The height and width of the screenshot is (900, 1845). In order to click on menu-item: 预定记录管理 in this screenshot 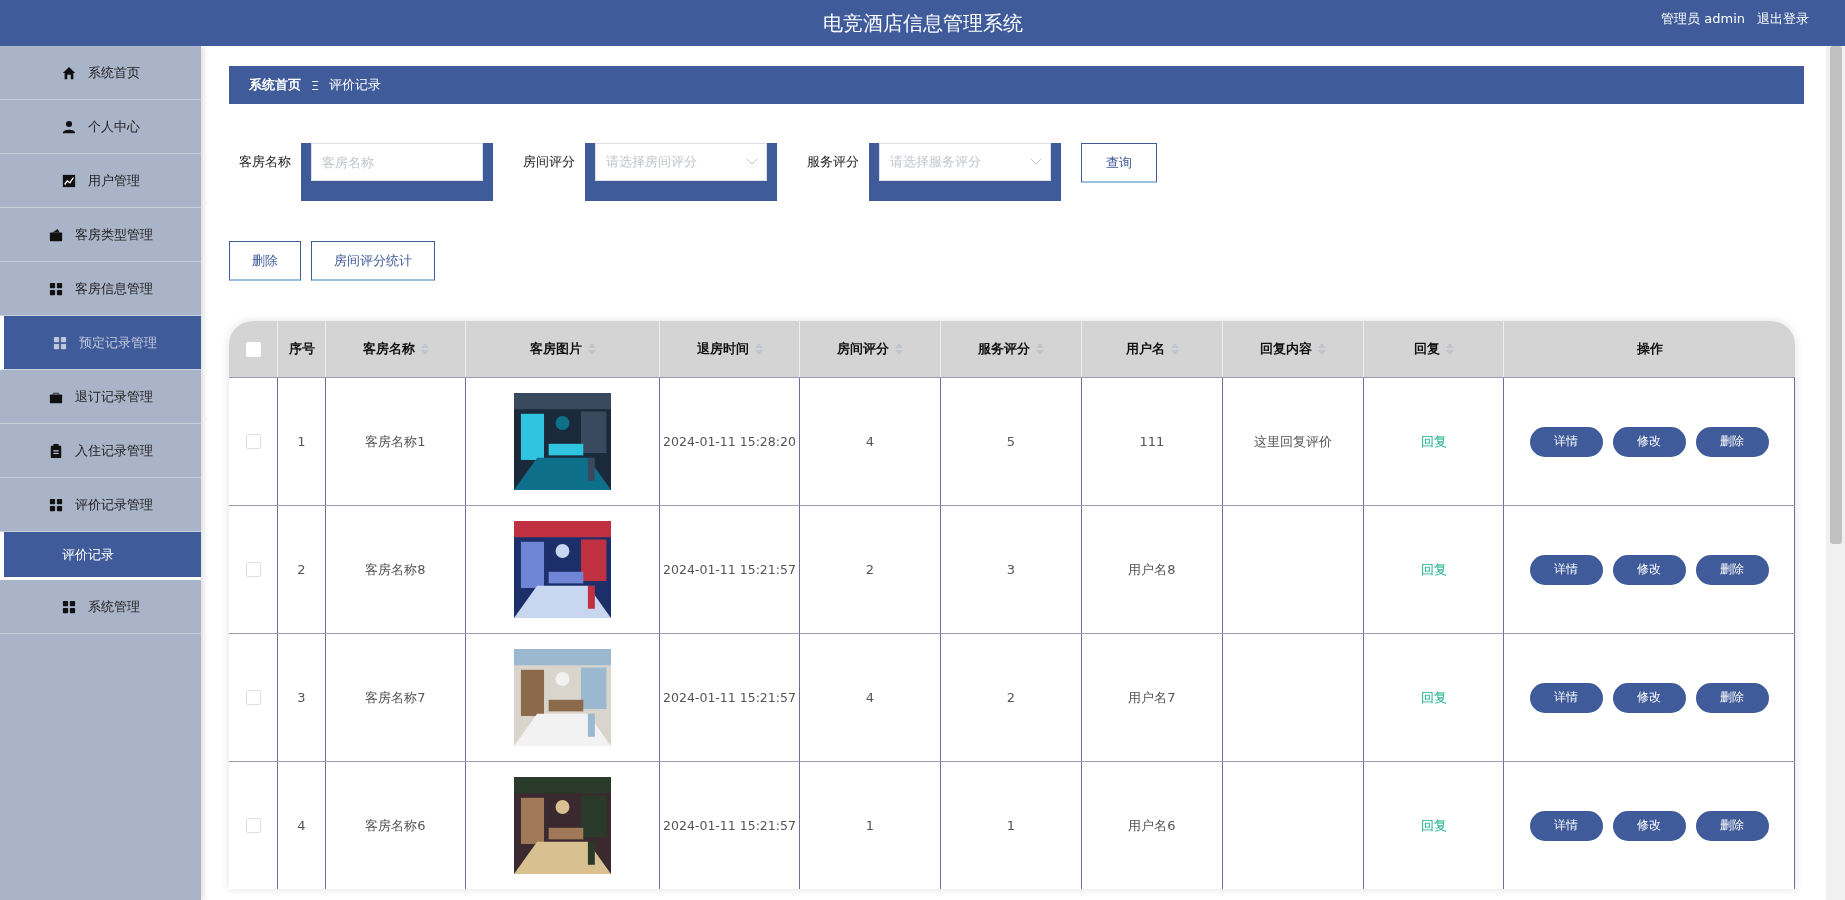, I will do `click(100, 343)`.